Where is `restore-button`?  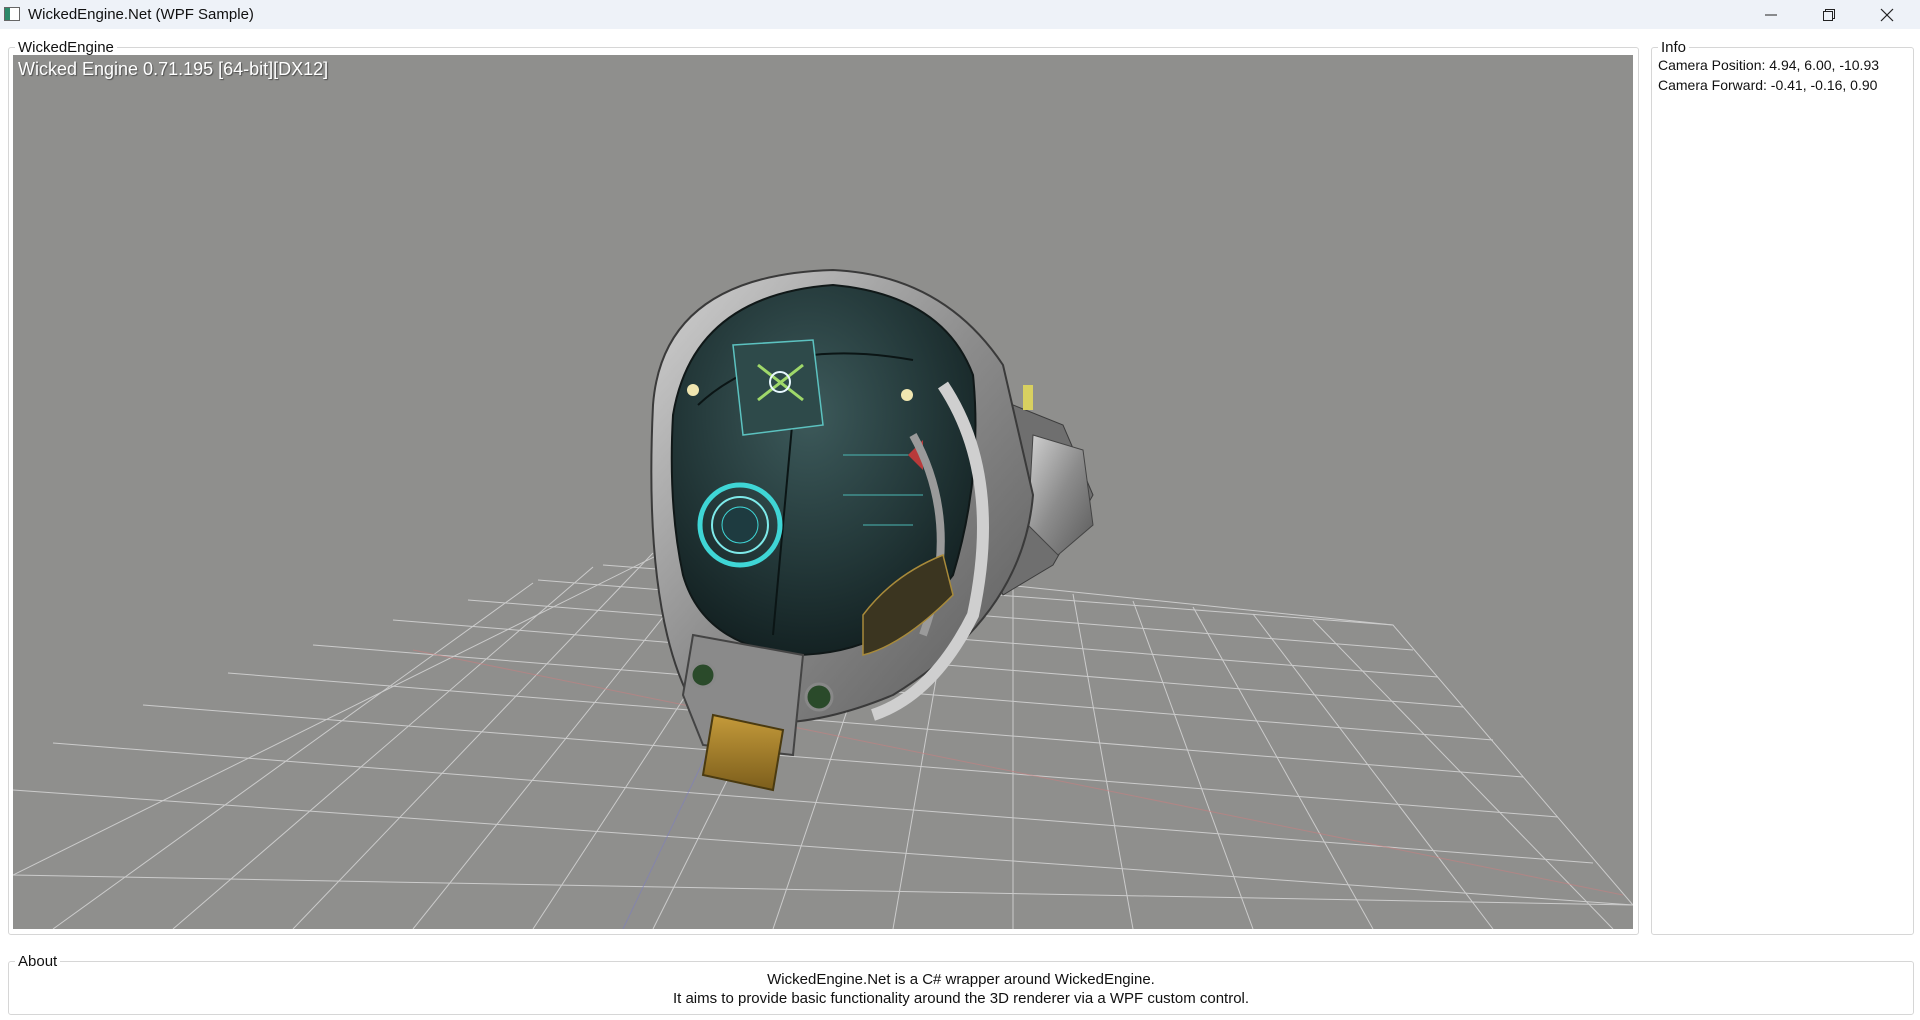 restore-button is located at coordinates (1829, 14).